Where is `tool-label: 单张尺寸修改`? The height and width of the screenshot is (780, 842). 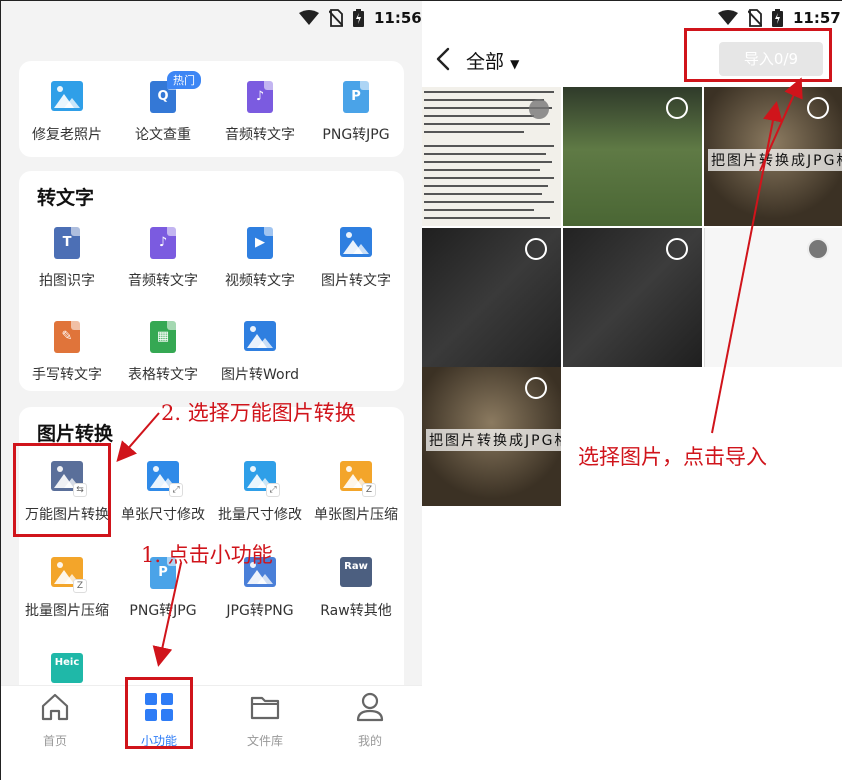 tool-label: 单张尺寸修改 is located at coordinates (163, 515).